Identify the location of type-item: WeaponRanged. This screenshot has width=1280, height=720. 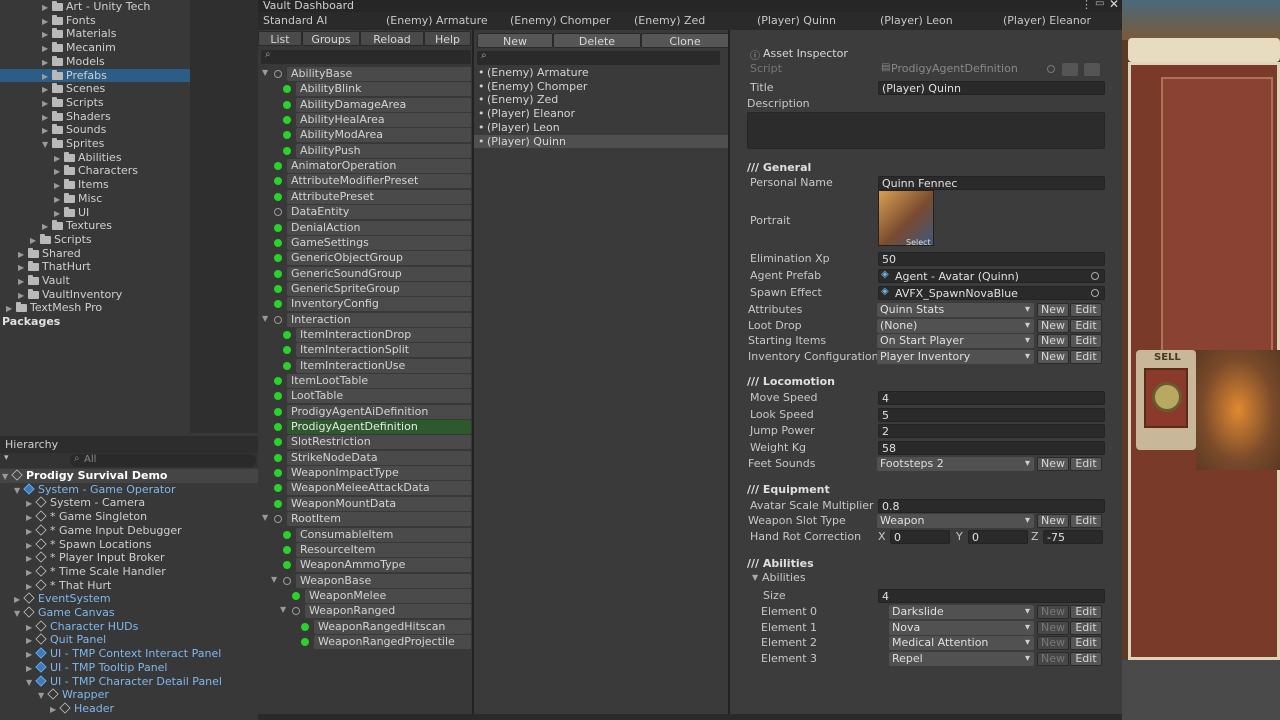
(388, 611).